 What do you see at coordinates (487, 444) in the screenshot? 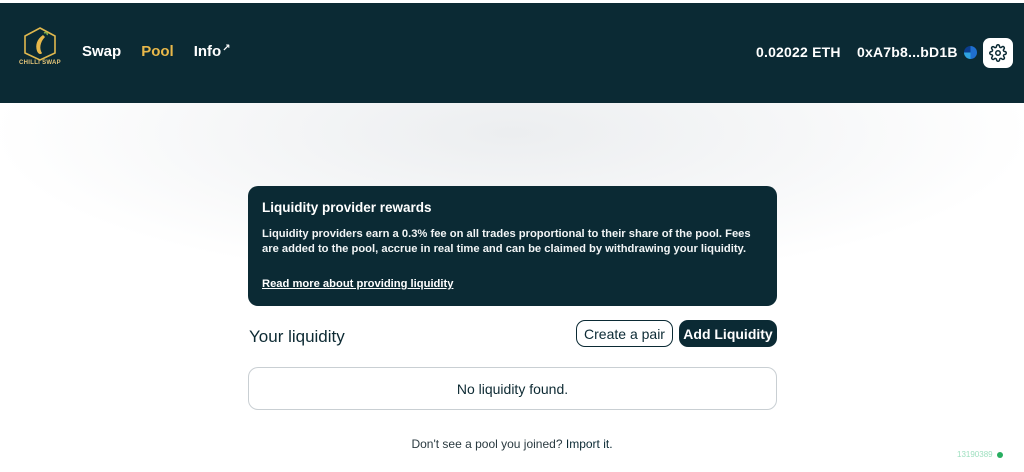
I see `import-prompt-text: Don't see a pool you joined?` at bounding box center [487, 444].